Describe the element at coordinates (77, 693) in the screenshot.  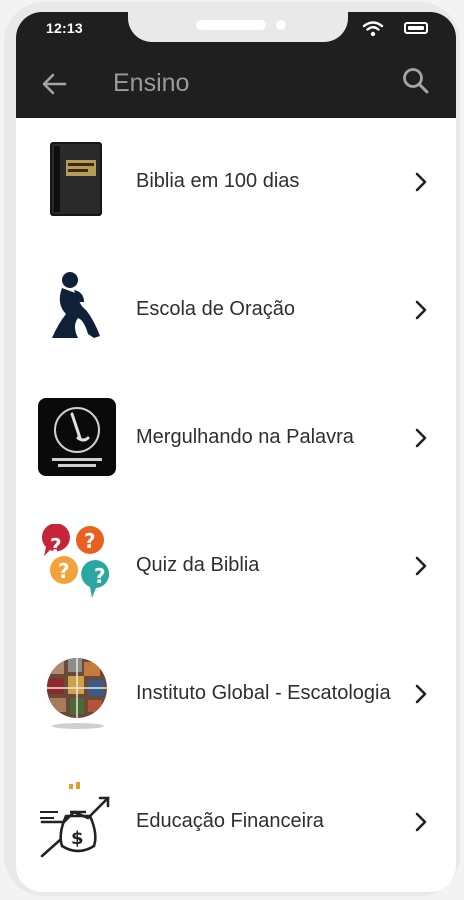
I see `globe-icon` at that location.